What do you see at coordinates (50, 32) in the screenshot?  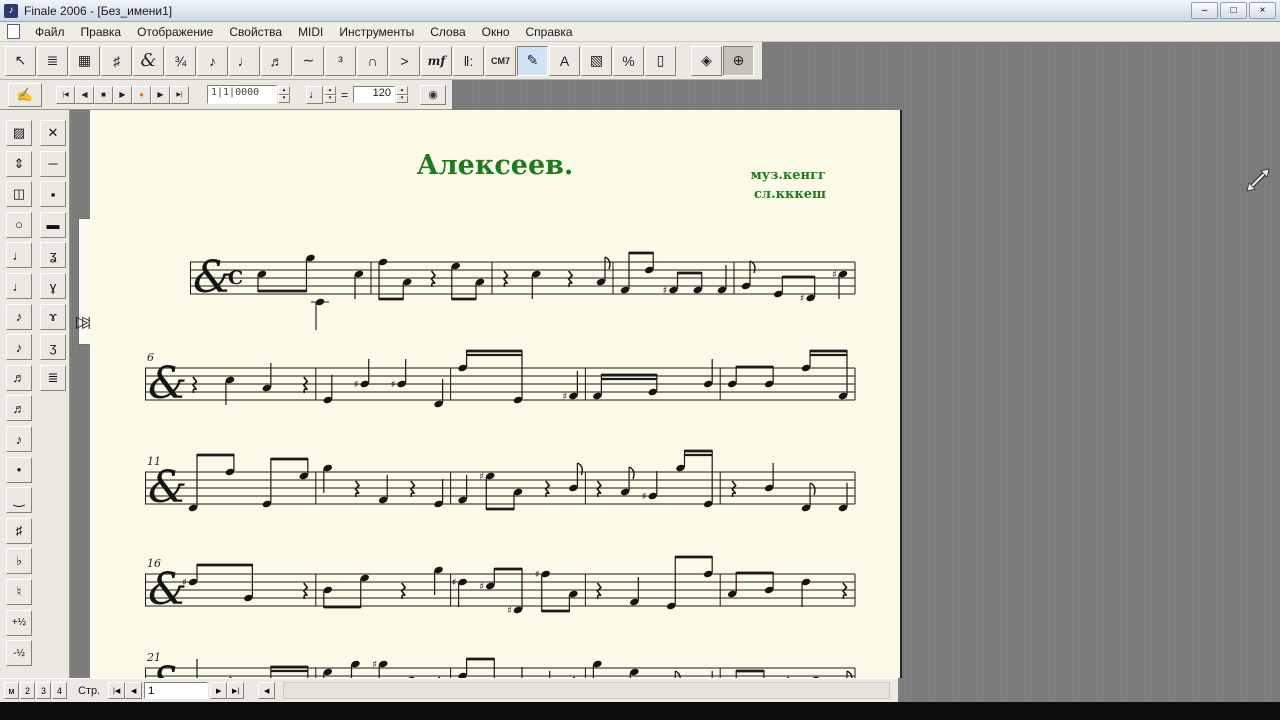 I see `menu-item-0: Файл` at bounding box center [50, 32].